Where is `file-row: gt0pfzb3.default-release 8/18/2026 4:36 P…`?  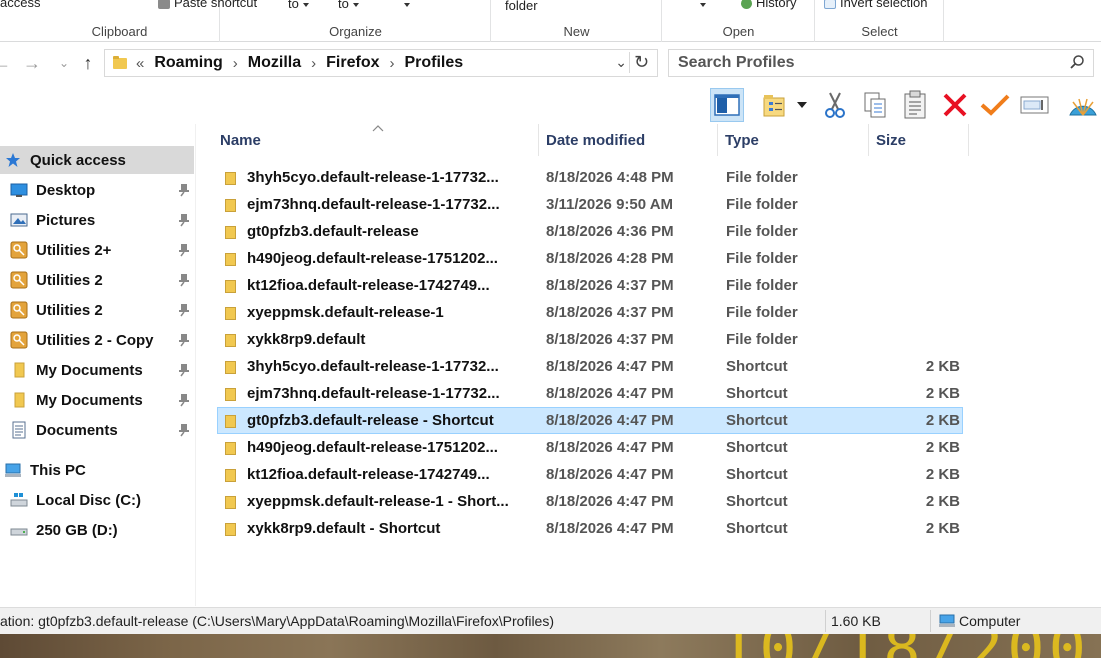 file-row: gt0pfzb3.default-release 8/18/2026 4:36 P… is located at coordinates (590, 231).